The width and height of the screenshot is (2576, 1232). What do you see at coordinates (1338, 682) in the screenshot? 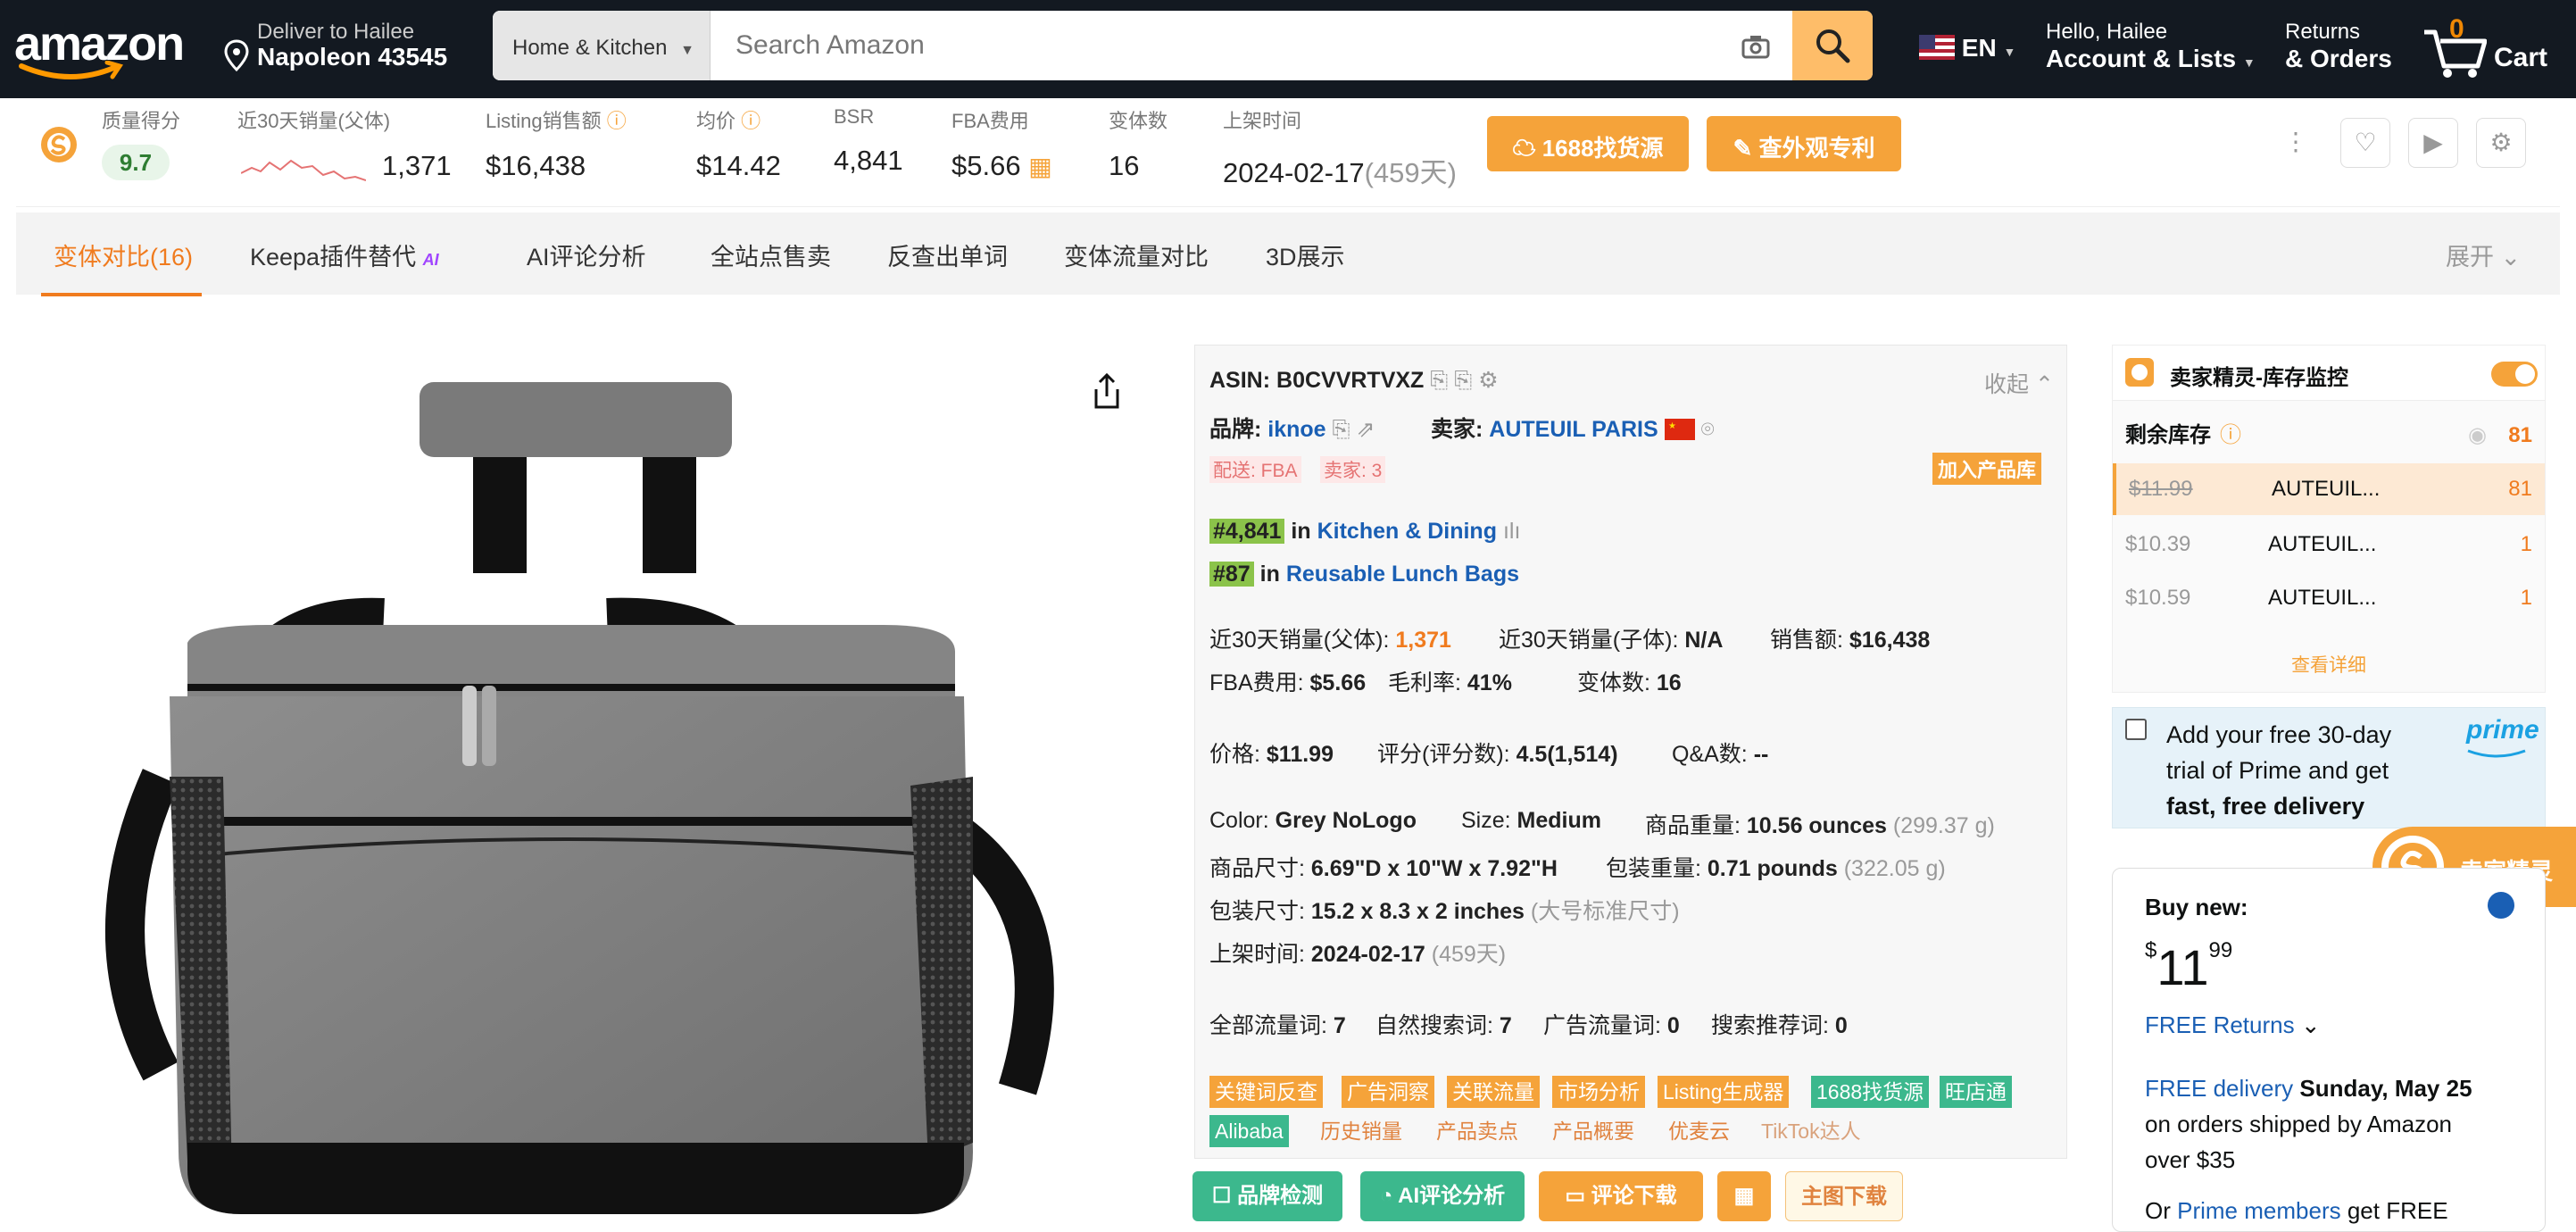
I see `fba-fee-value: $5.66` at bounding box center [1338, 682].